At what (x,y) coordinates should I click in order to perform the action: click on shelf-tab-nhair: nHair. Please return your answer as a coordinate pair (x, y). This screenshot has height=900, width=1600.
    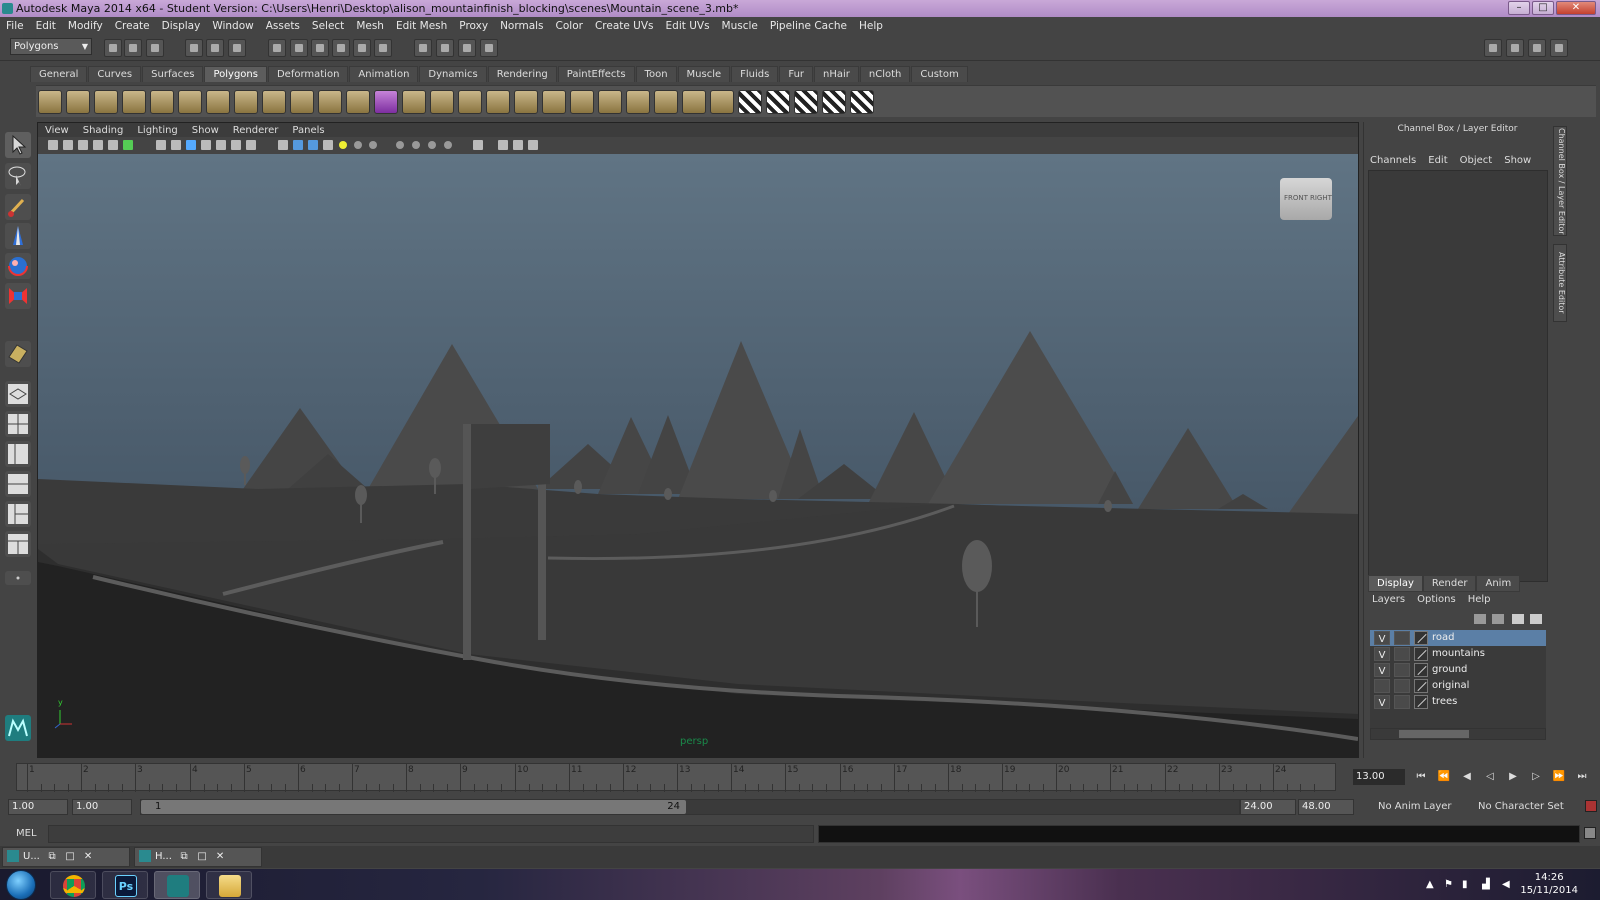
    Looking at the image, I should click on (836, 74).